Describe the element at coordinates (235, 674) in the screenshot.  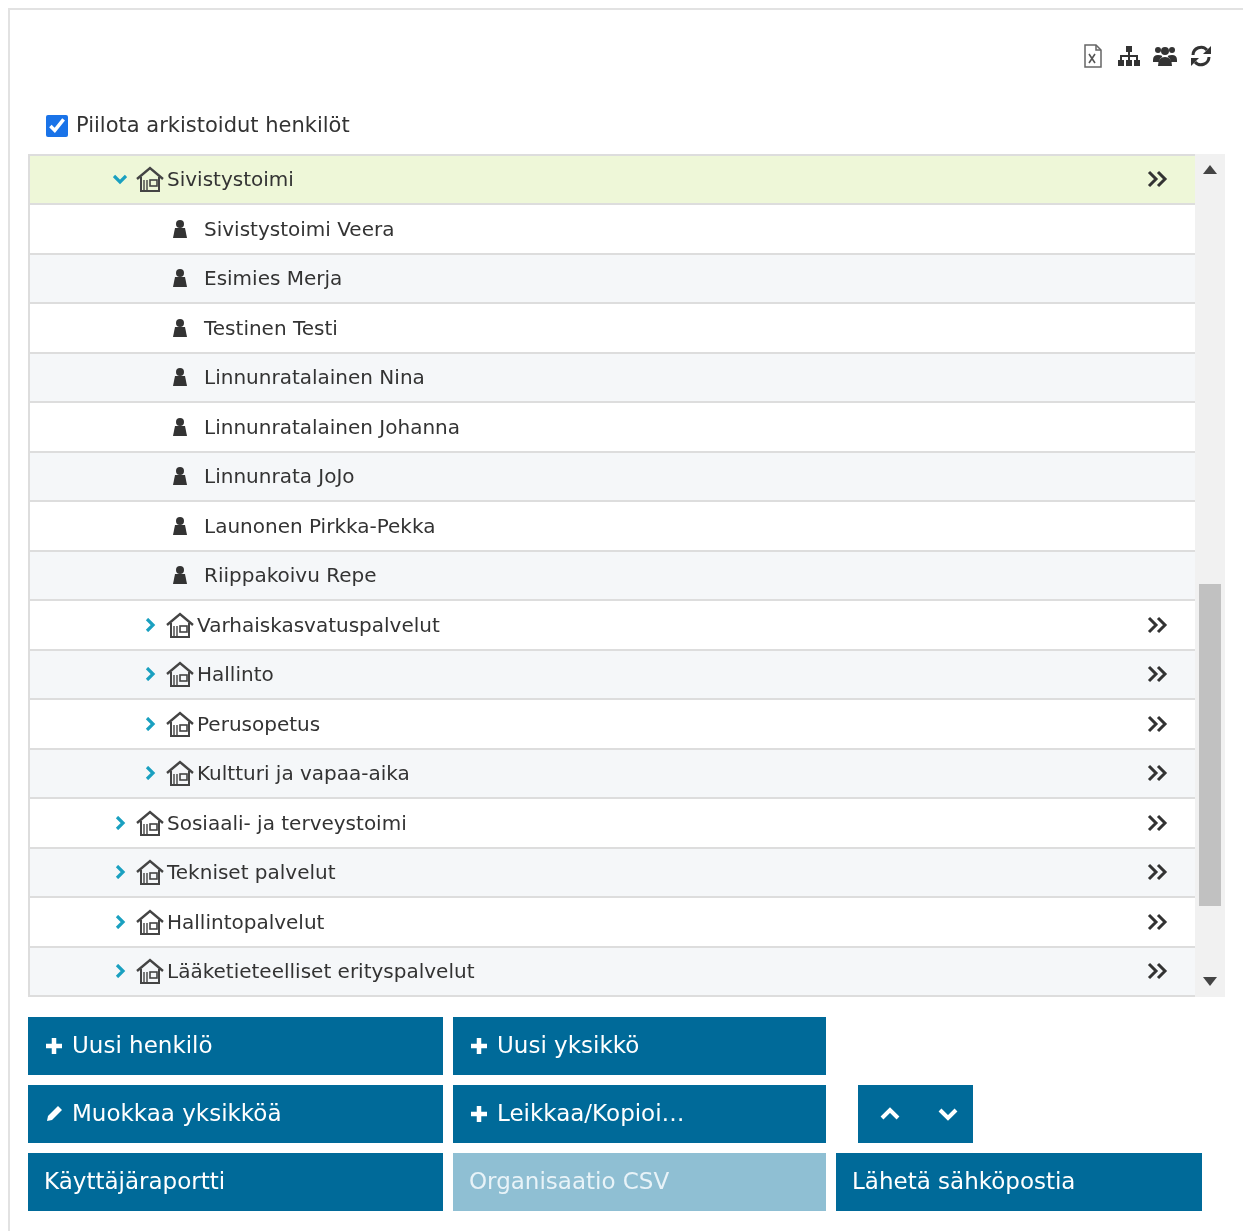
I see `tree-label: Hallinto` at that location.